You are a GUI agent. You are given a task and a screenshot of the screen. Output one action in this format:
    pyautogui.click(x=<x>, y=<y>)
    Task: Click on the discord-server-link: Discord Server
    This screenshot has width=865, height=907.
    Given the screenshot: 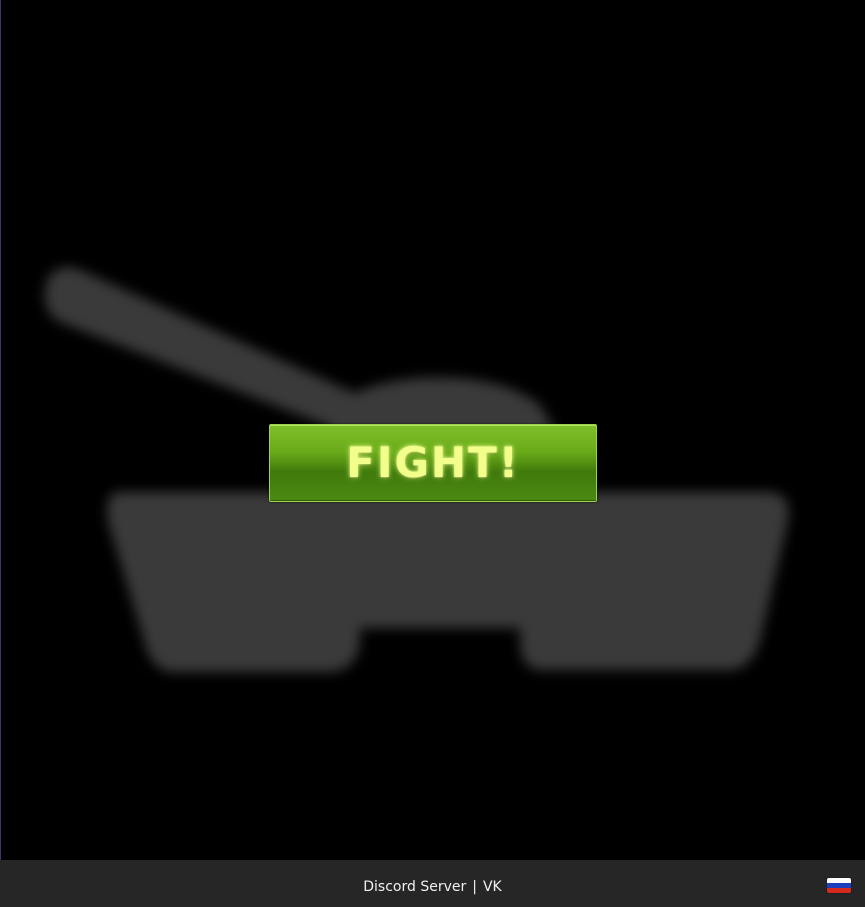 What is the action you would take?
    pyautogui.click(x=414, y=887)
    